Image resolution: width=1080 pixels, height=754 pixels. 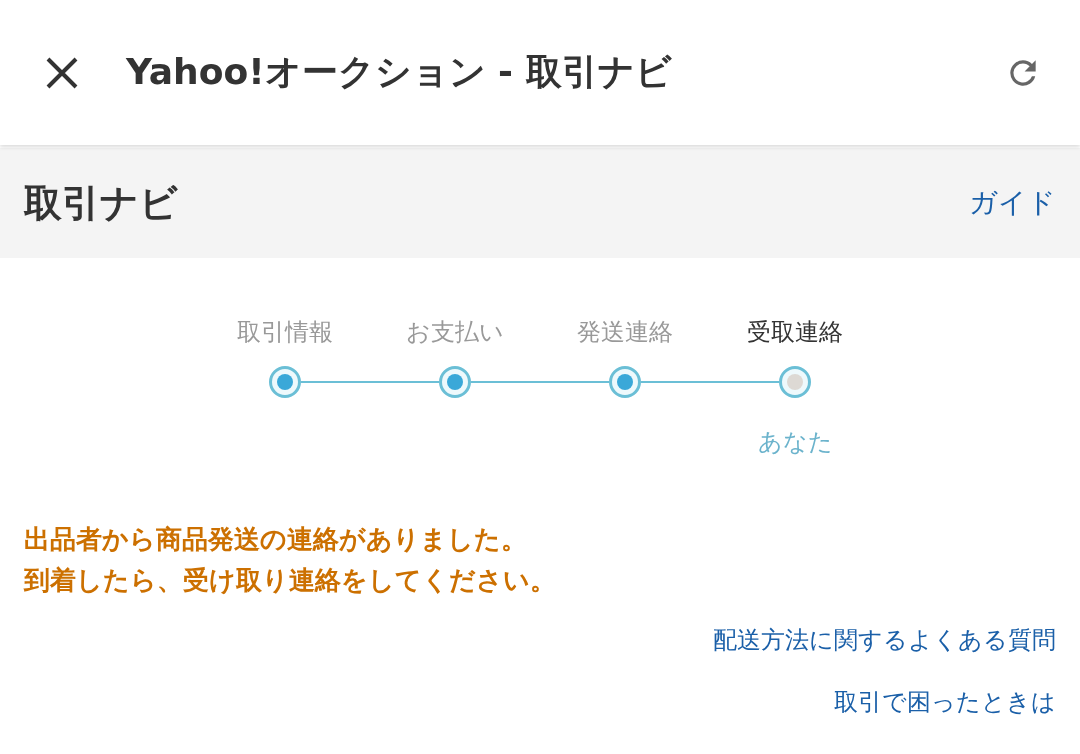 I want to click on step-label: 取引情報, so click(x=285, y=332).